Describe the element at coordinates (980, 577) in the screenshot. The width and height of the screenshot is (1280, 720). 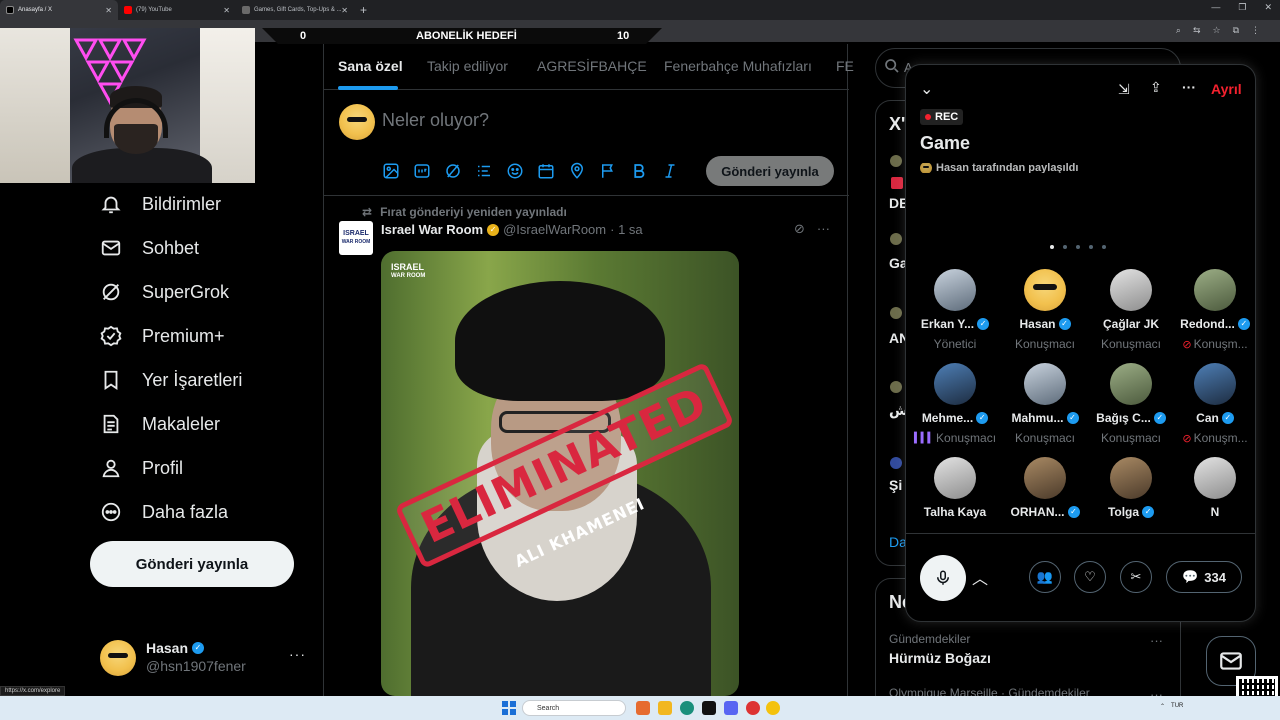
I see `chevron-up-icon: ︿` at that location.